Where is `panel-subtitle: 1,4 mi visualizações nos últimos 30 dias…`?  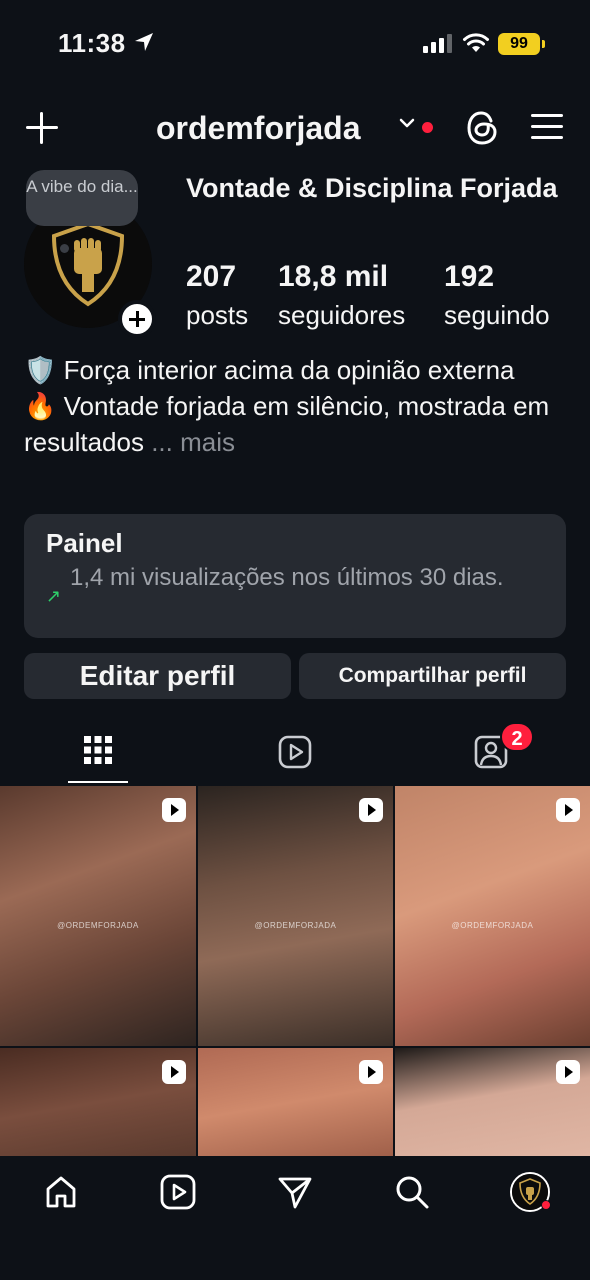
panel-subtitle: 1,4 mi visualizações nos últimos 30 dias… is located at coordinates (287, 577).